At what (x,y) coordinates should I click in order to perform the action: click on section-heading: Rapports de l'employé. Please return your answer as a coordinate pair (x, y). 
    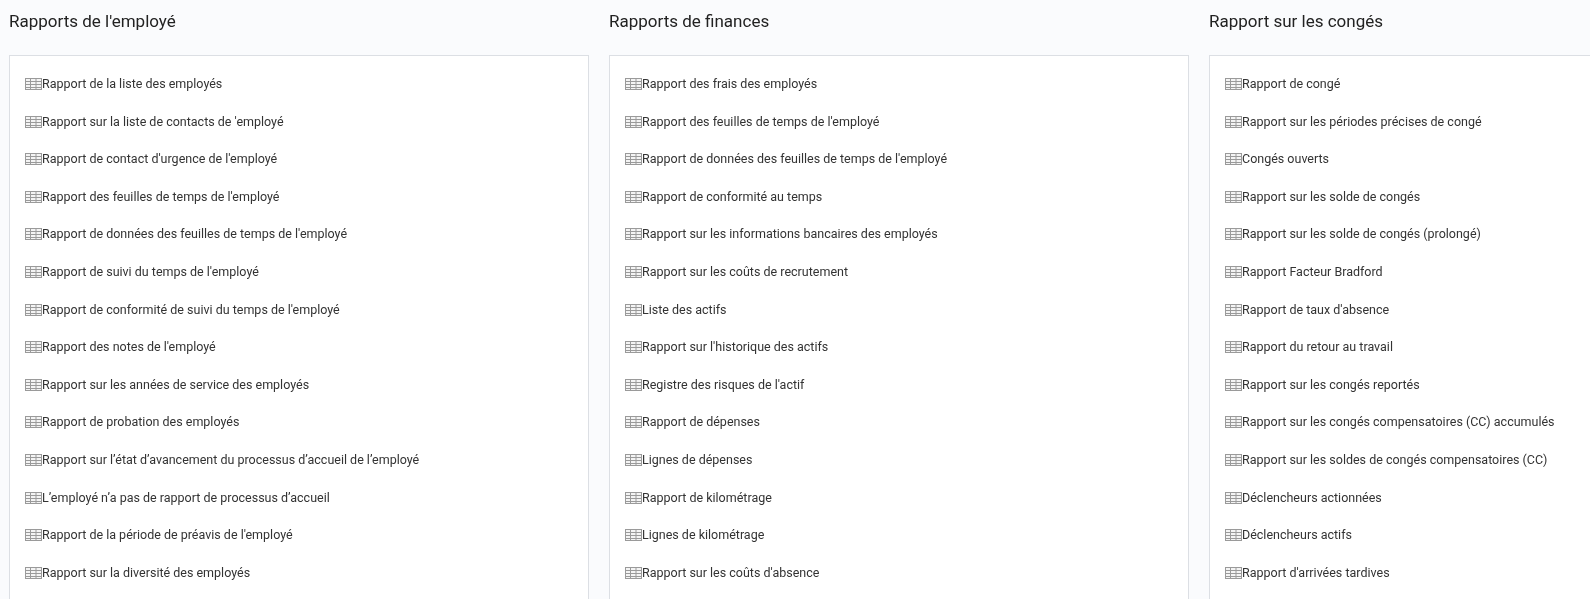
    Looking at the image, I should click on (93, 21).